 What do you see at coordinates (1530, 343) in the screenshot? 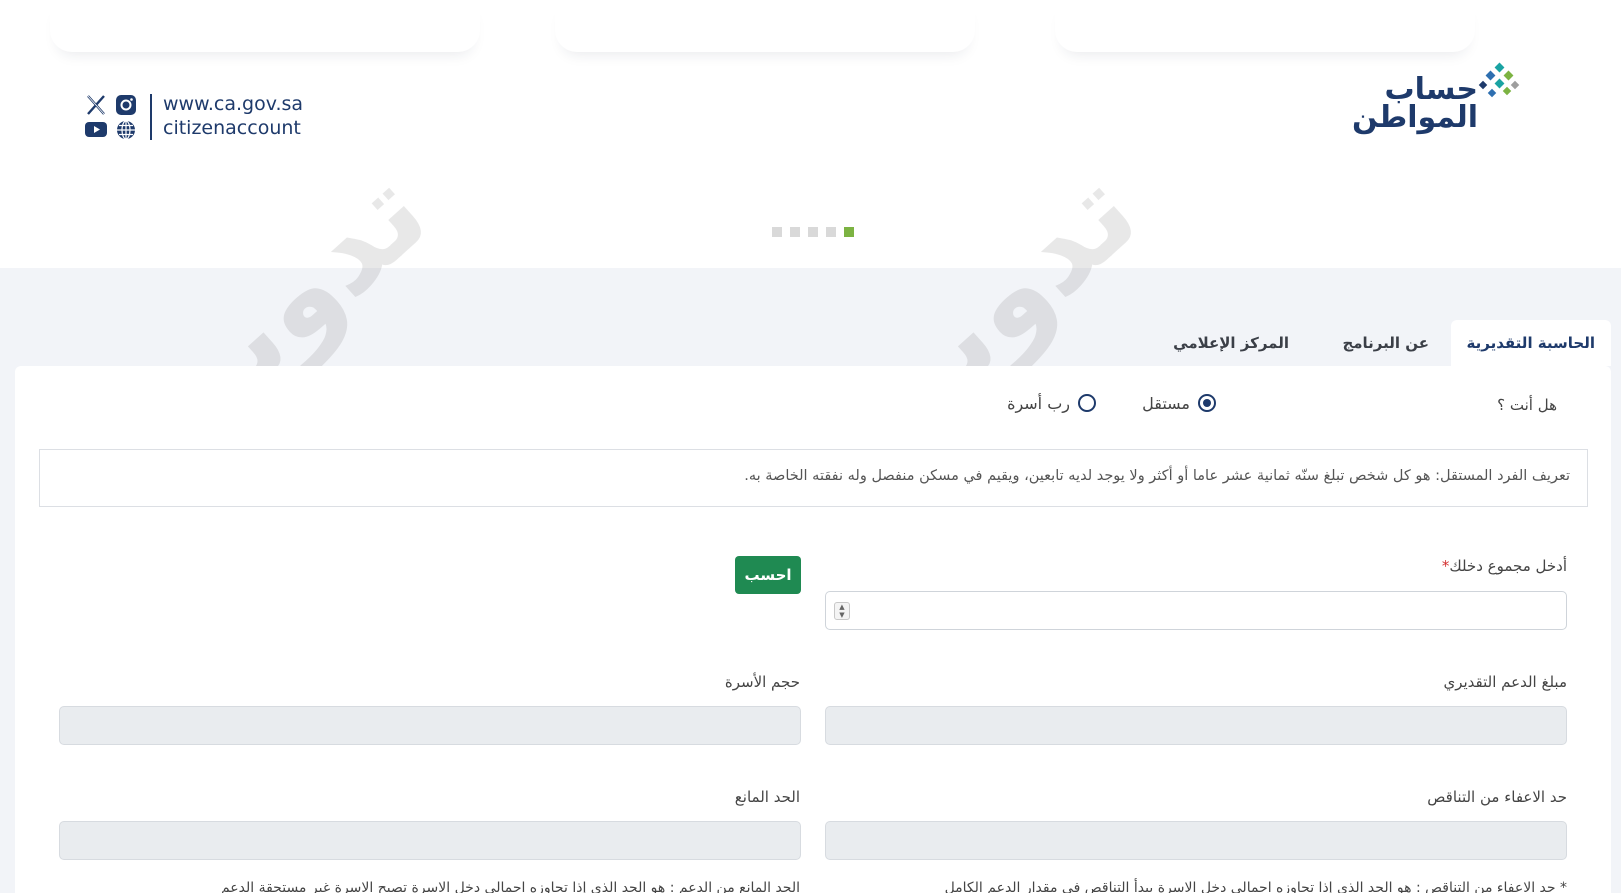
I see `tab-calculator: الحاسبة التقديرية` at bounding box center [1530, 343].